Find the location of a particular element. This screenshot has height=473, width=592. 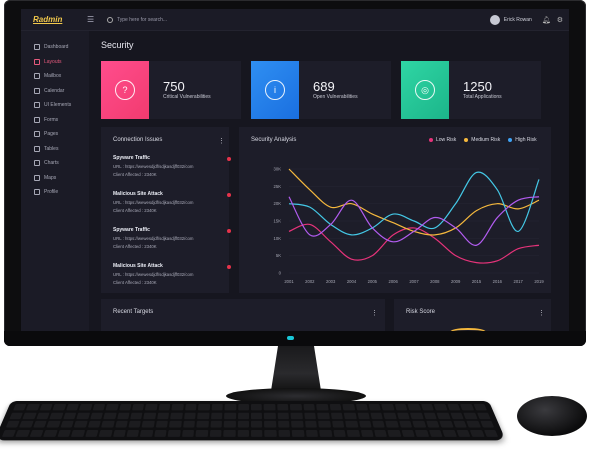

x-tick-label: 2004 is located at coordinates (352, 281).